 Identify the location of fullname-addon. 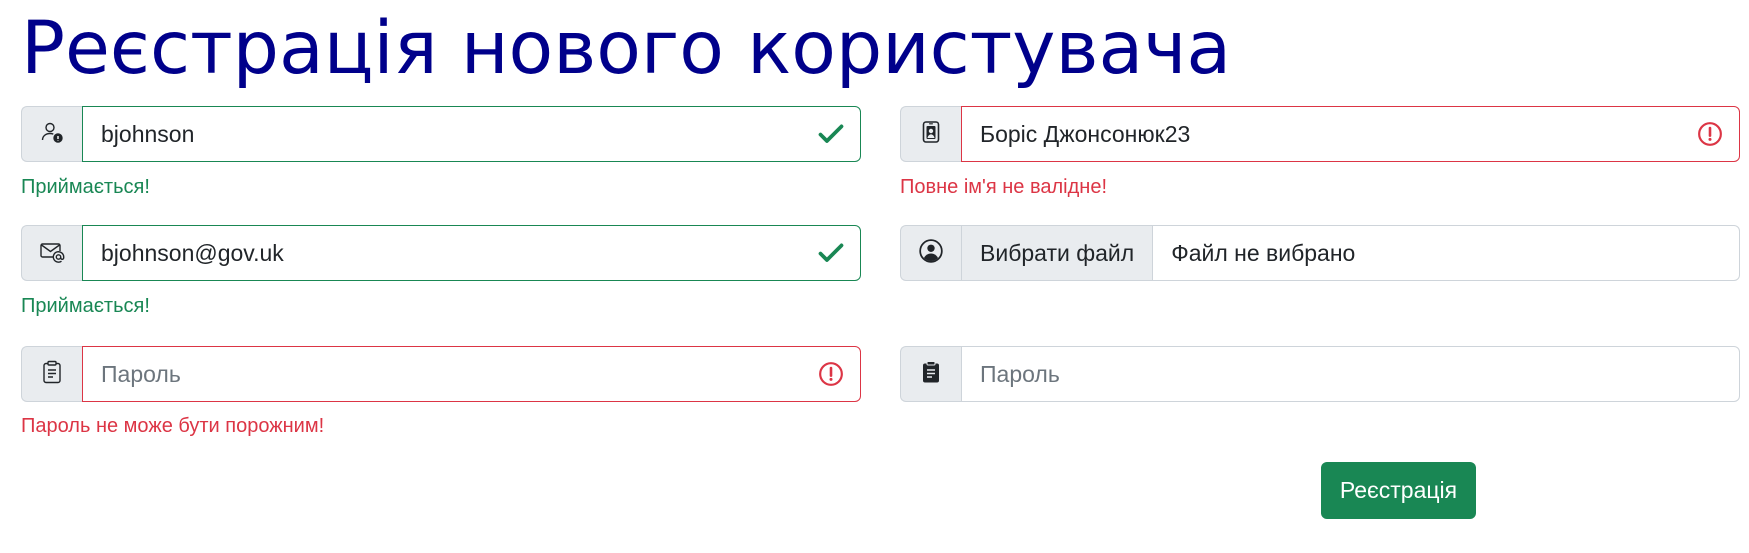
(930, 134).